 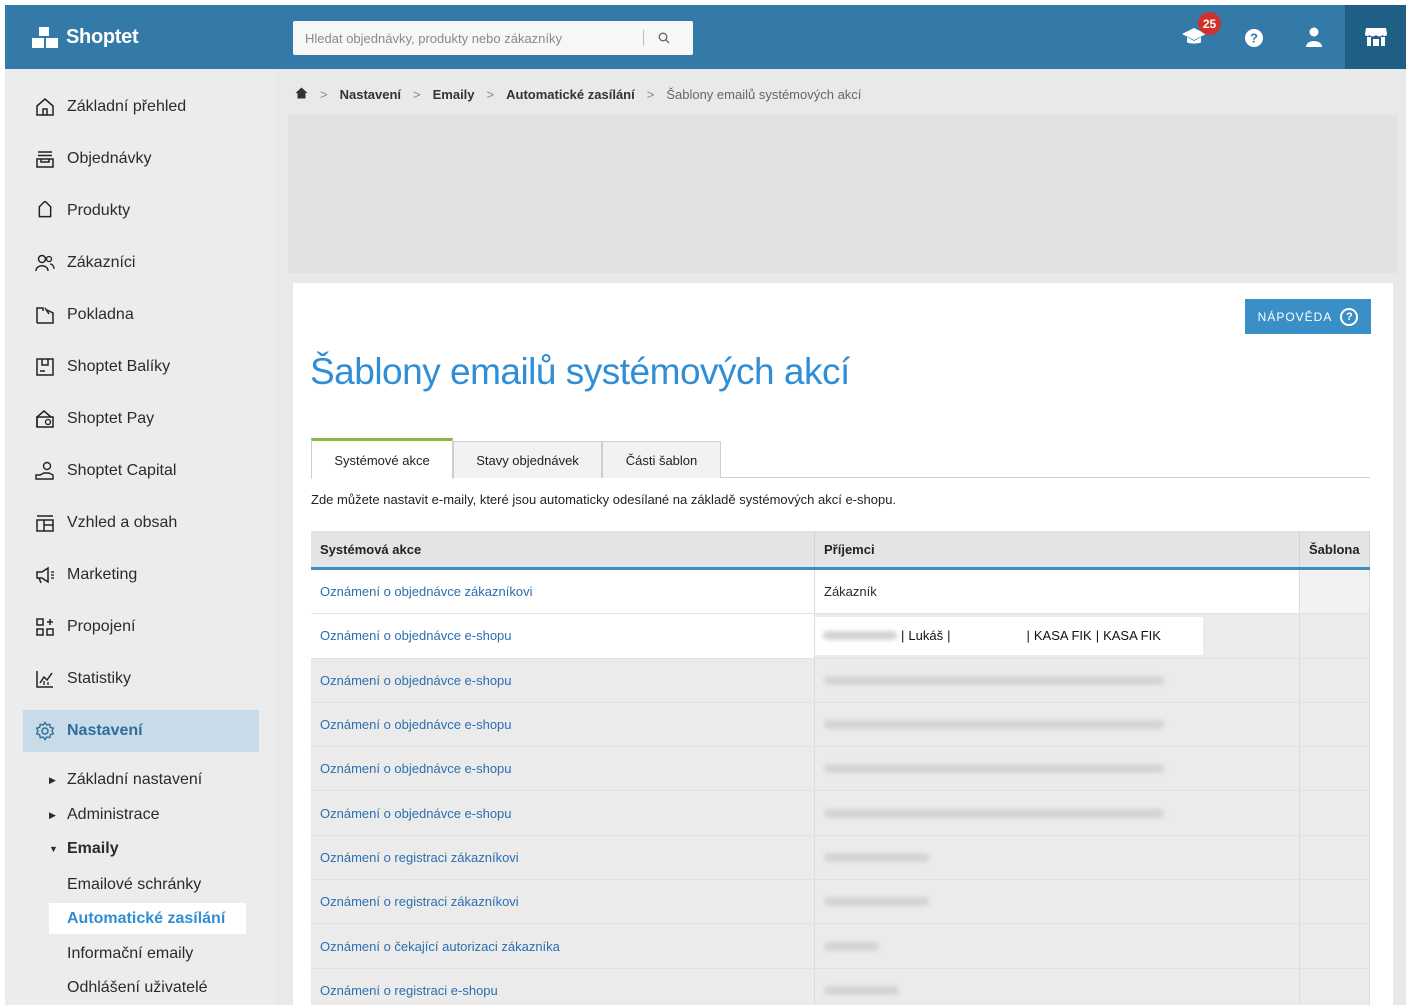 I want to click on home-icon, so click(x=301, y=94).